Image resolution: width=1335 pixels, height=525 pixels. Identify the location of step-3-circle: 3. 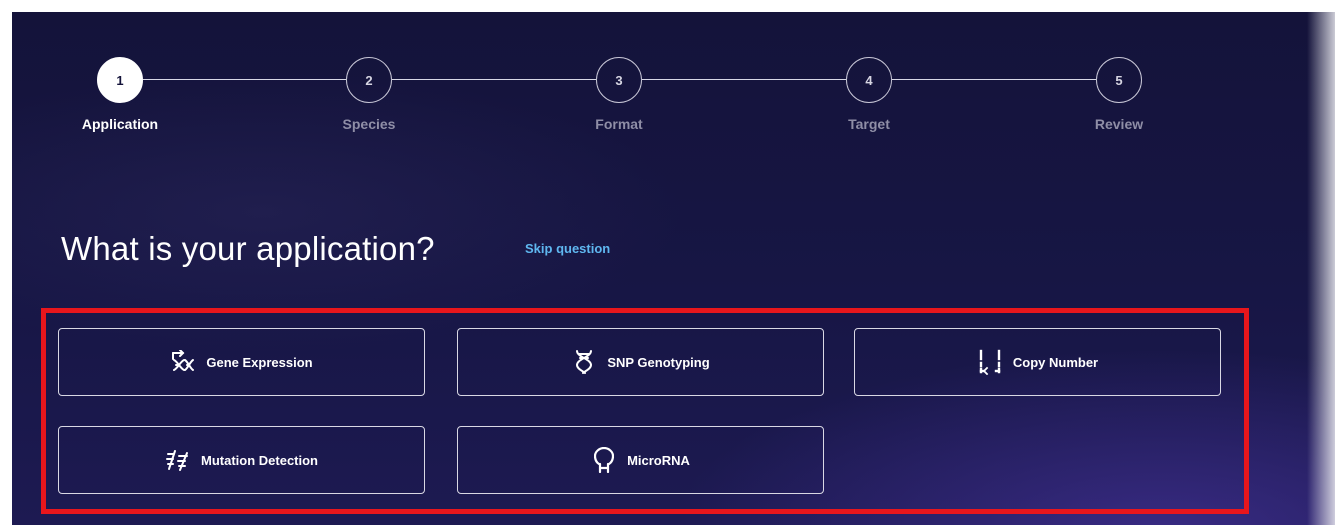
(619, 80).